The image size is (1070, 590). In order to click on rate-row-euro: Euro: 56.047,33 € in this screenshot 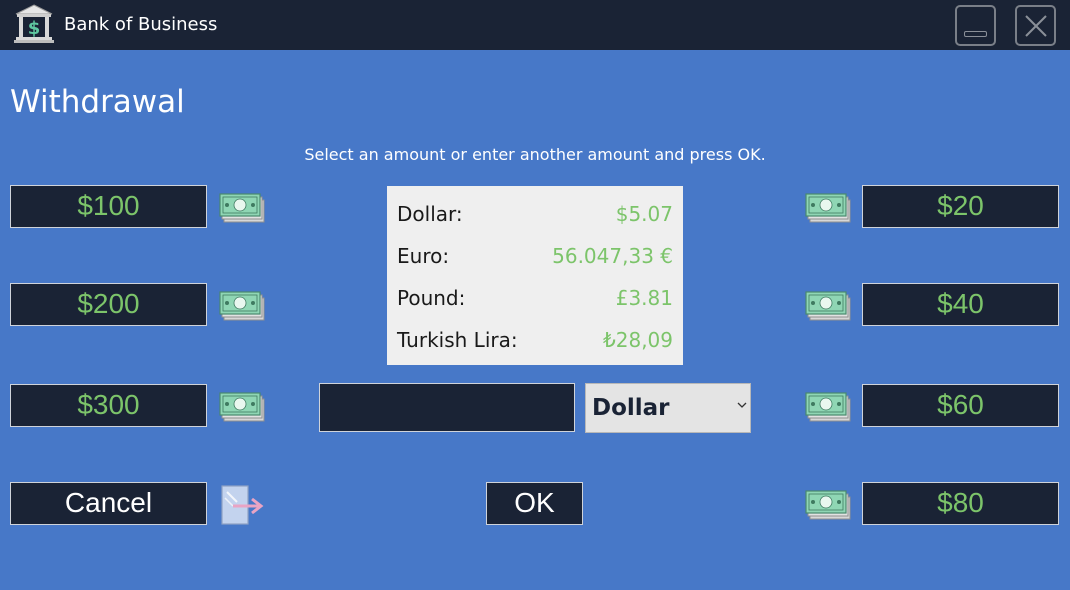, I will do `click(535, 258)`.